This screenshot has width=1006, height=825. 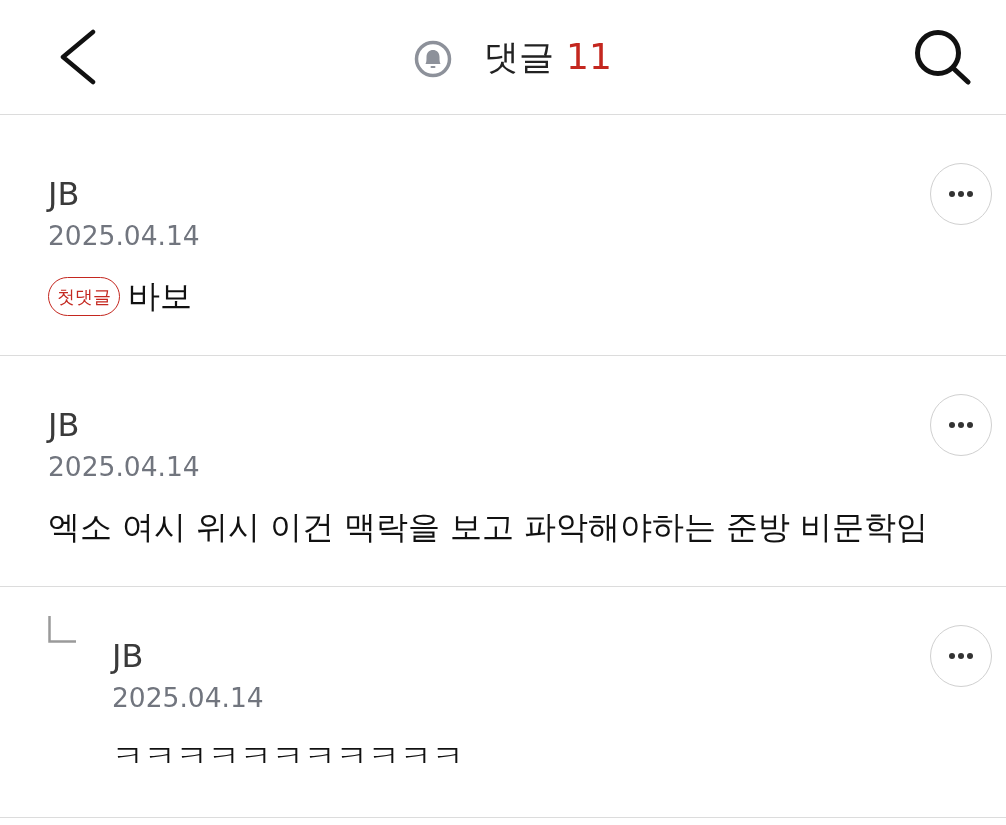 What do you see at coordinates (62, 629) in the screenshot?
I see `reply-corner-icon` at bounding box center [62, 629].